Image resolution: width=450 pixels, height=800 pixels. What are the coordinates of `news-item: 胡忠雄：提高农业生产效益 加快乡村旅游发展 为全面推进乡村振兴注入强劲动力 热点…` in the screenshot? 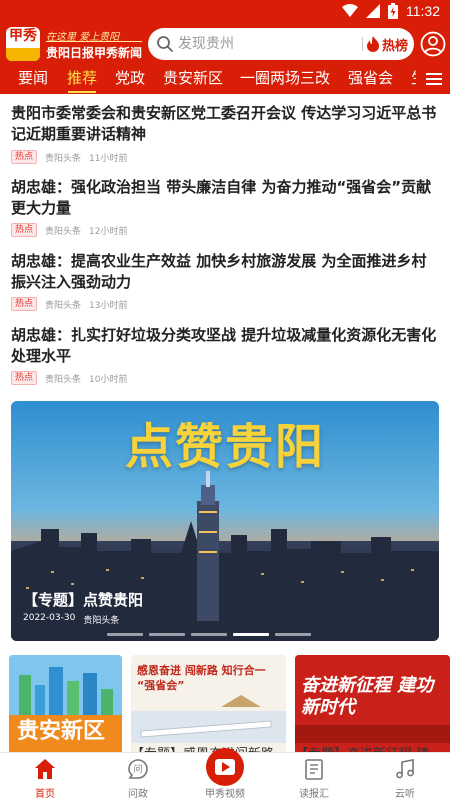 It's located at (226, 281).